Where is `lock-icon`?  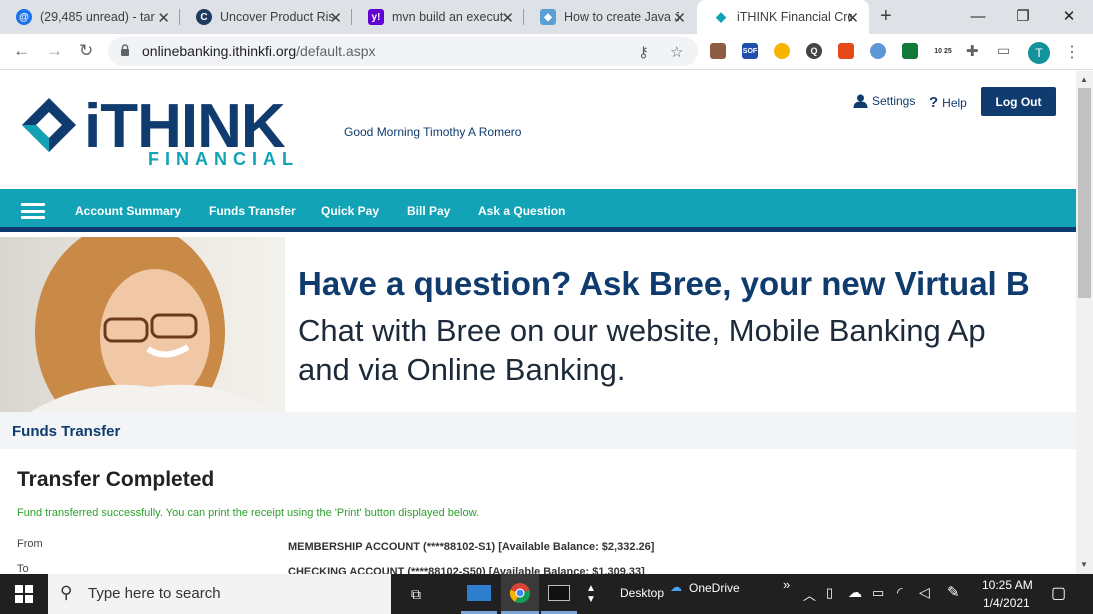
lock-icon is located at coordinates (125, 50).